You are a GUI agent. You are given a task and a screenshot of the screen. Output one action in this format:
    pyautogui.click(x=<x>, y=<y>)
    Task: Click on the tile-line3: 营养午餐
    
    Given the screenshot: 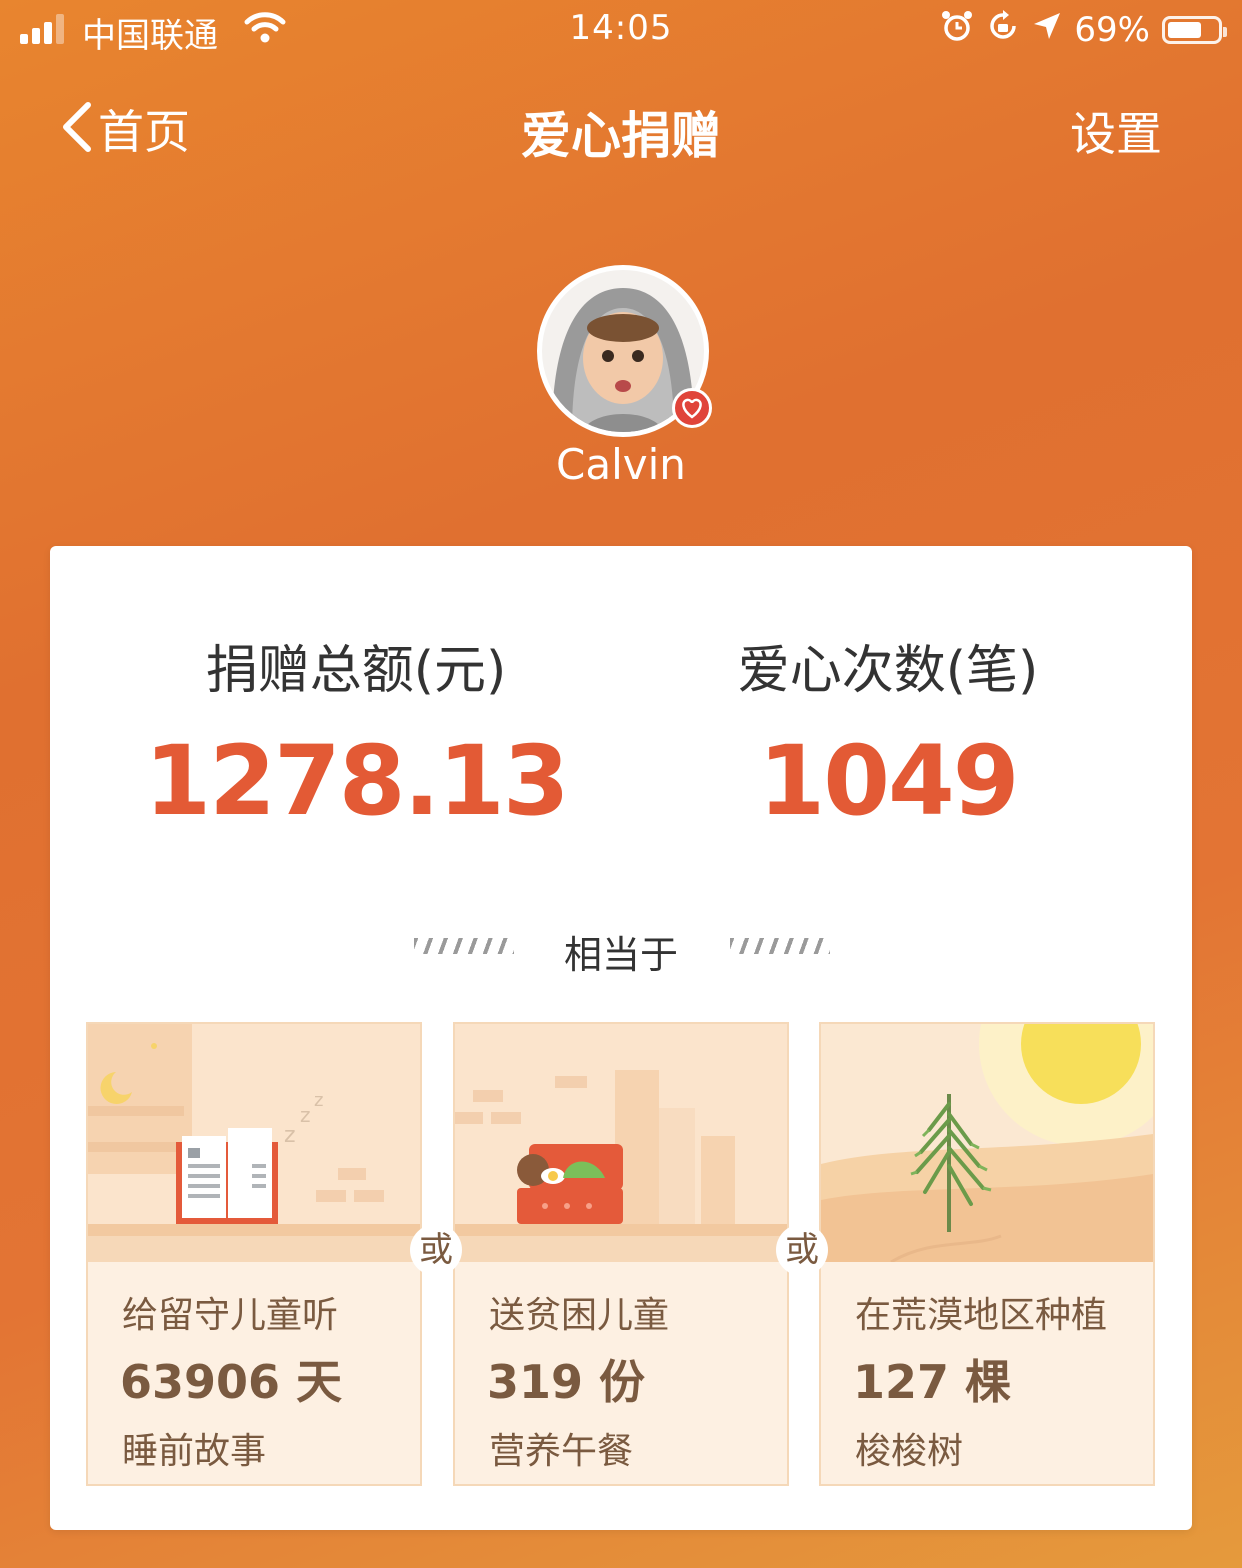 What is the action you would take?
    pyautogui.click(x=561, y=1451)
    